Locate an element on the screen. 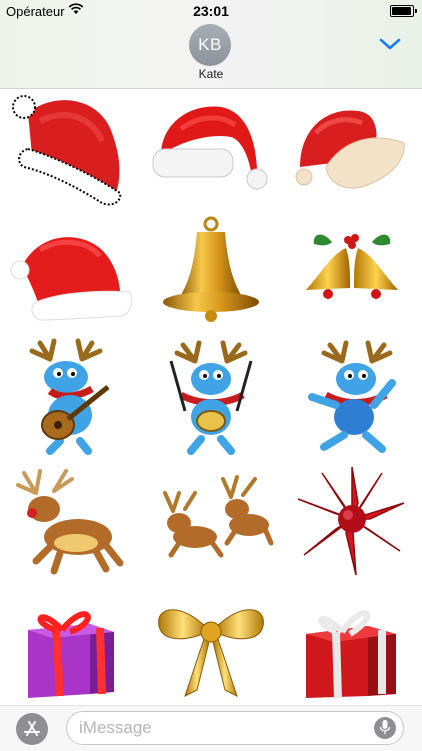 This screenshot has width=422, height=751. sticker-red-gift-box is located at coordinates (351, 643).